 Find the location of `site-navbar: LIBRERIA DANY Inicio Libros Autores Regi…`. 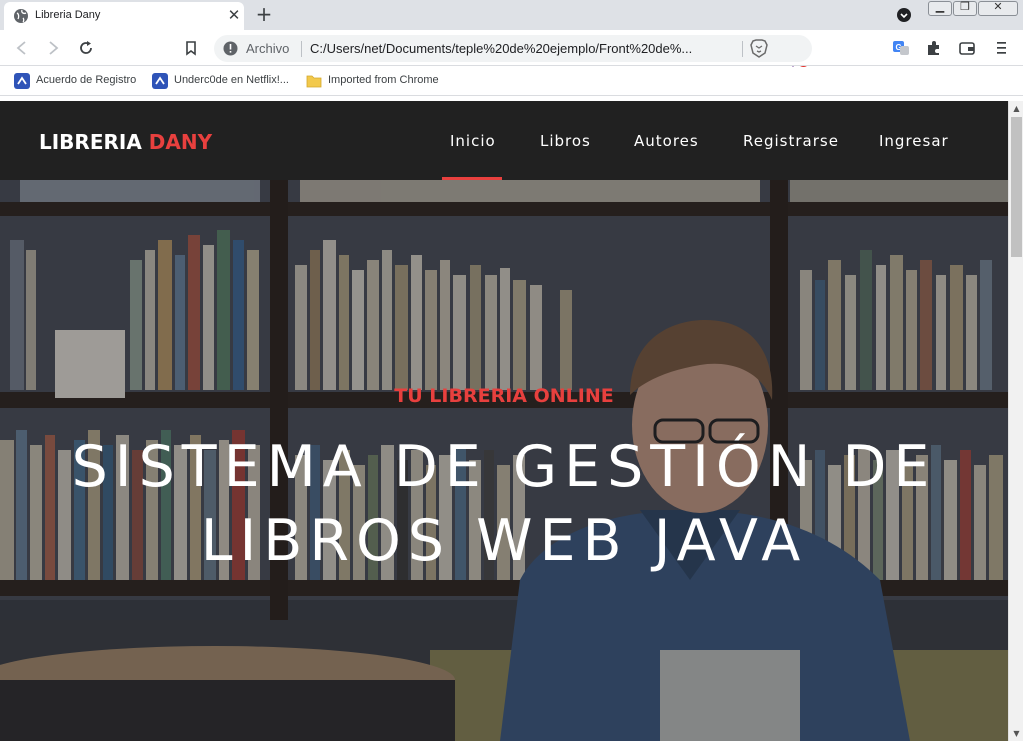

site-navbar: LIBRERIA DANY Inicio Libros Autores Regi… is located at coordinates (504, 140).